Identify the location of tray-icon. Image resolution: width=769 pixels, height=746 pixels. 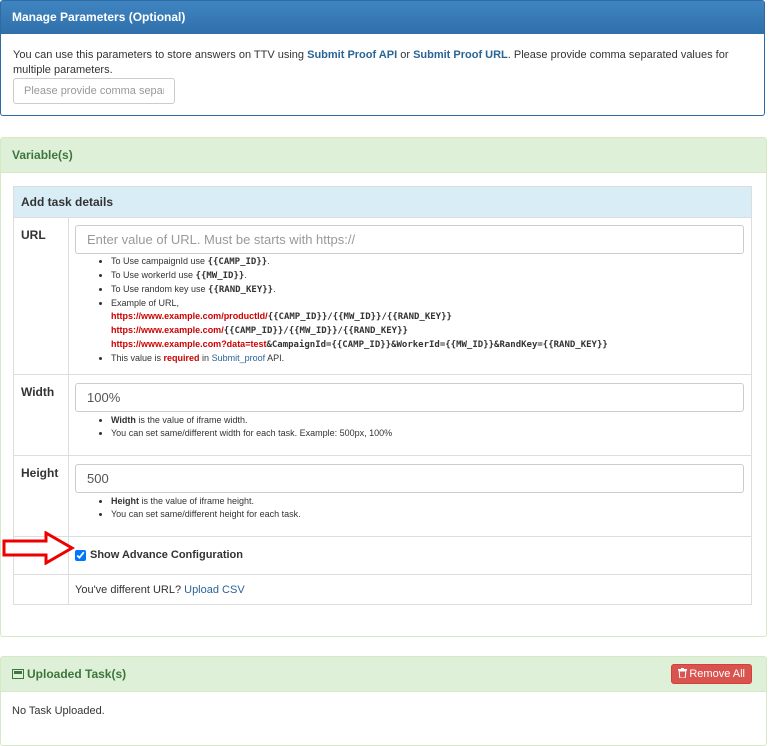
(18, 674).